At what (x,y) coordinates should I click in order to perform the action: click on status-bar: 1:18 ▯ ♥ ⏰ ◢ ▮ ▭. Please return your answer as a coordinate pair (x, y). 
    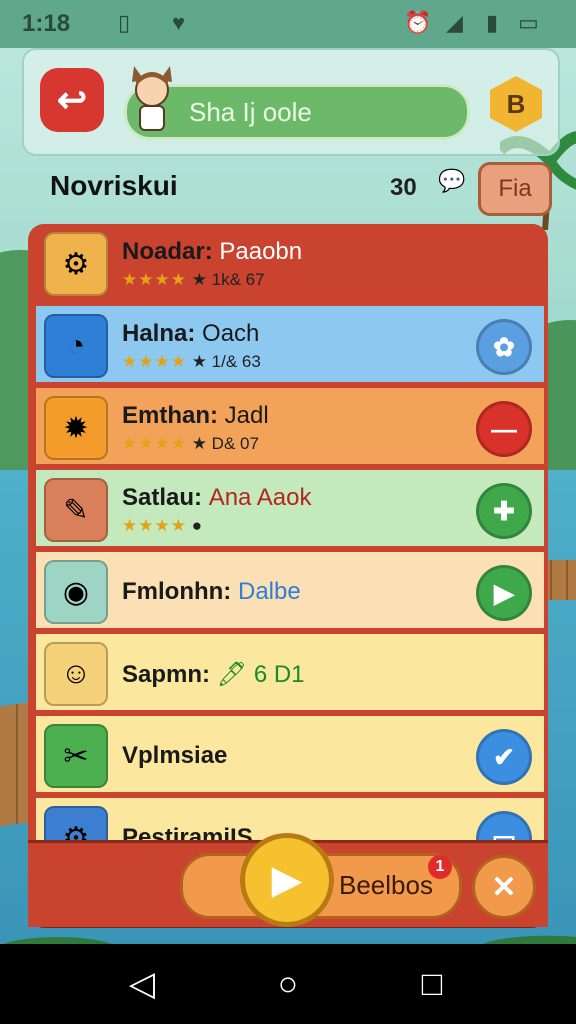
    Looking at the image, I should click on (288, 24).